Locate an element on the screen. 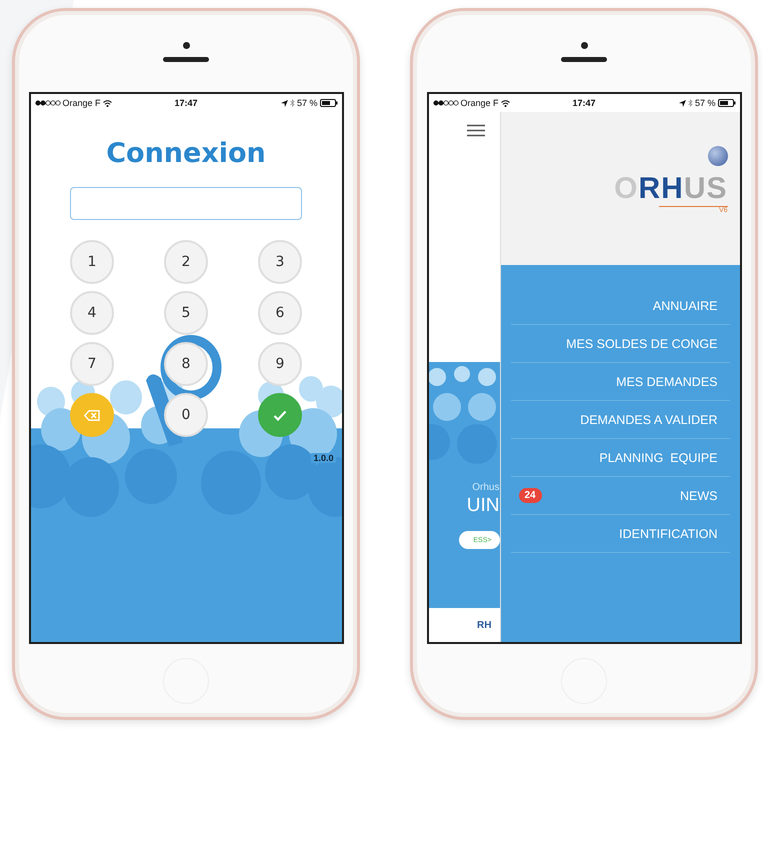  banner-name: UIN is located at coordinates (483, 506).